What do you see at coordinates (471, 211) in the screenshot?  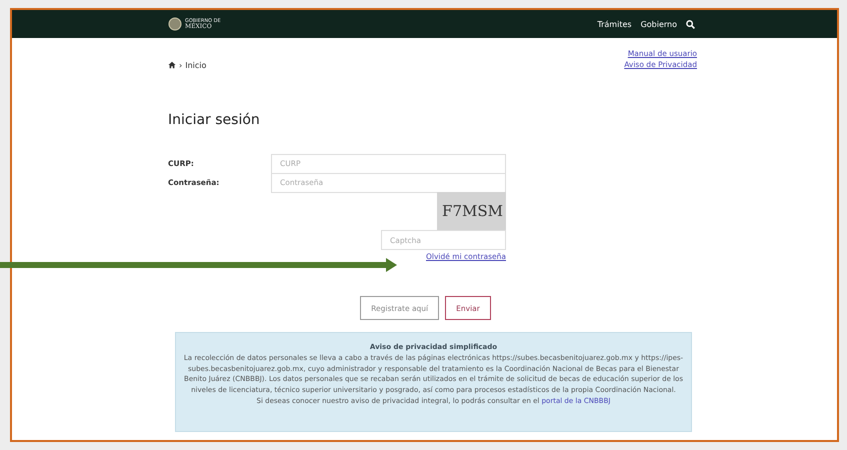 I see `captcha-image: F7MSM` at bounding box center [471, 211].